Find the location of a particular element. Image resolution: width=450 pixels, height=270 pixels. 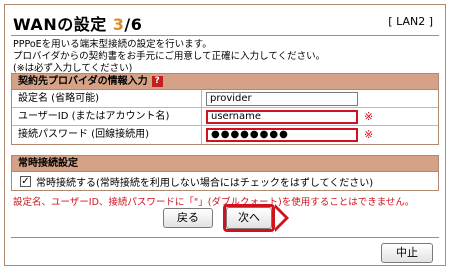

page-title: WANの設定 3/6 is located at coordinates (77, 23).